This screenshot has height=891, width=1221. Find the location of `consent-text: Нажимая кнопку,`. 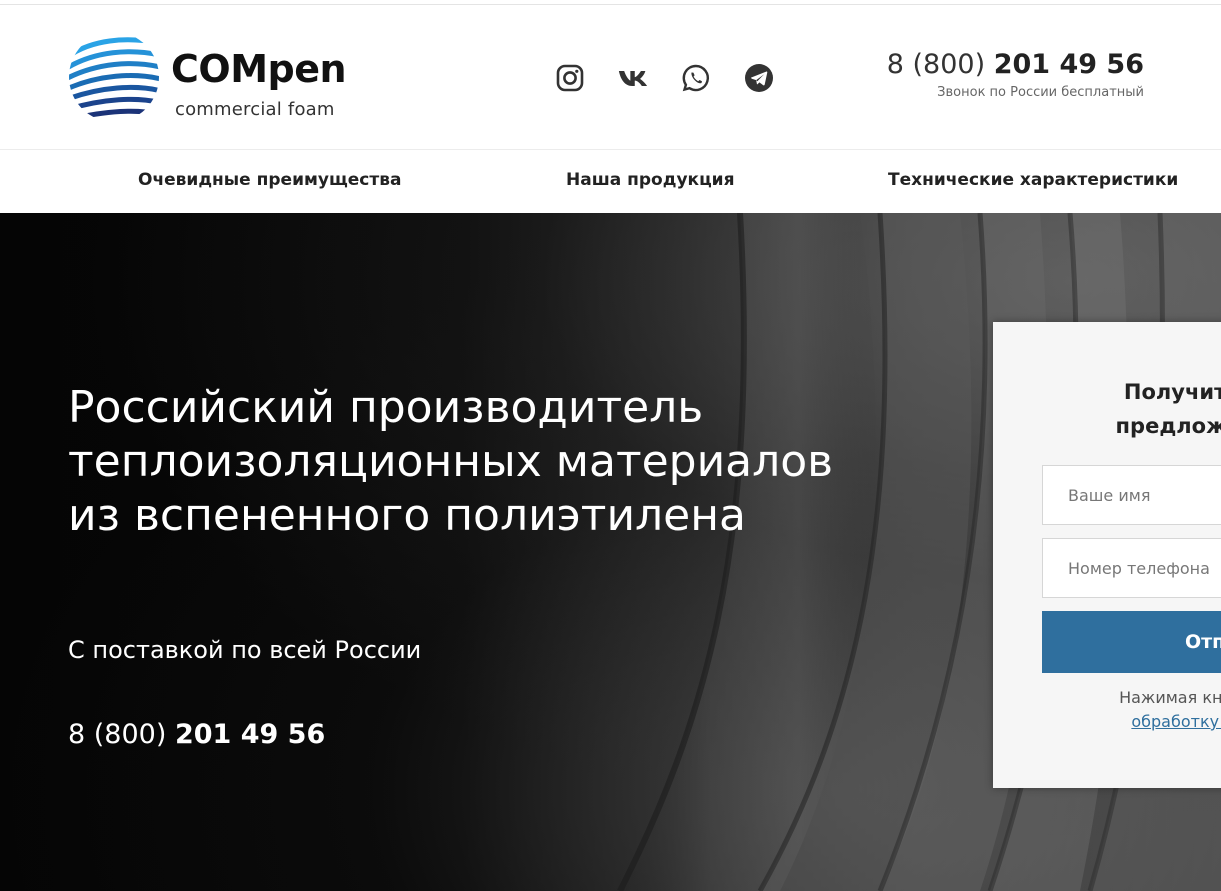

consent-text: Нажимая кнопку, is located at coordinates (1170, 697).